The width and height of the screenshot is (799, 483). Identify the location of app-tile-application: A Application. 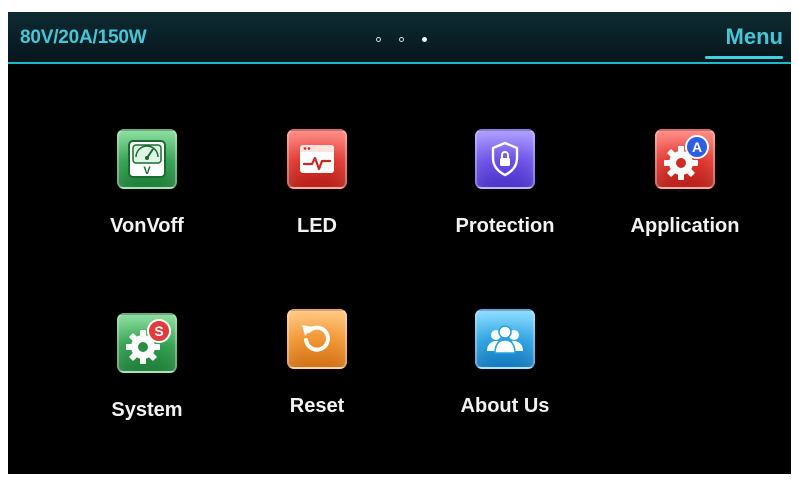
(685, 189).